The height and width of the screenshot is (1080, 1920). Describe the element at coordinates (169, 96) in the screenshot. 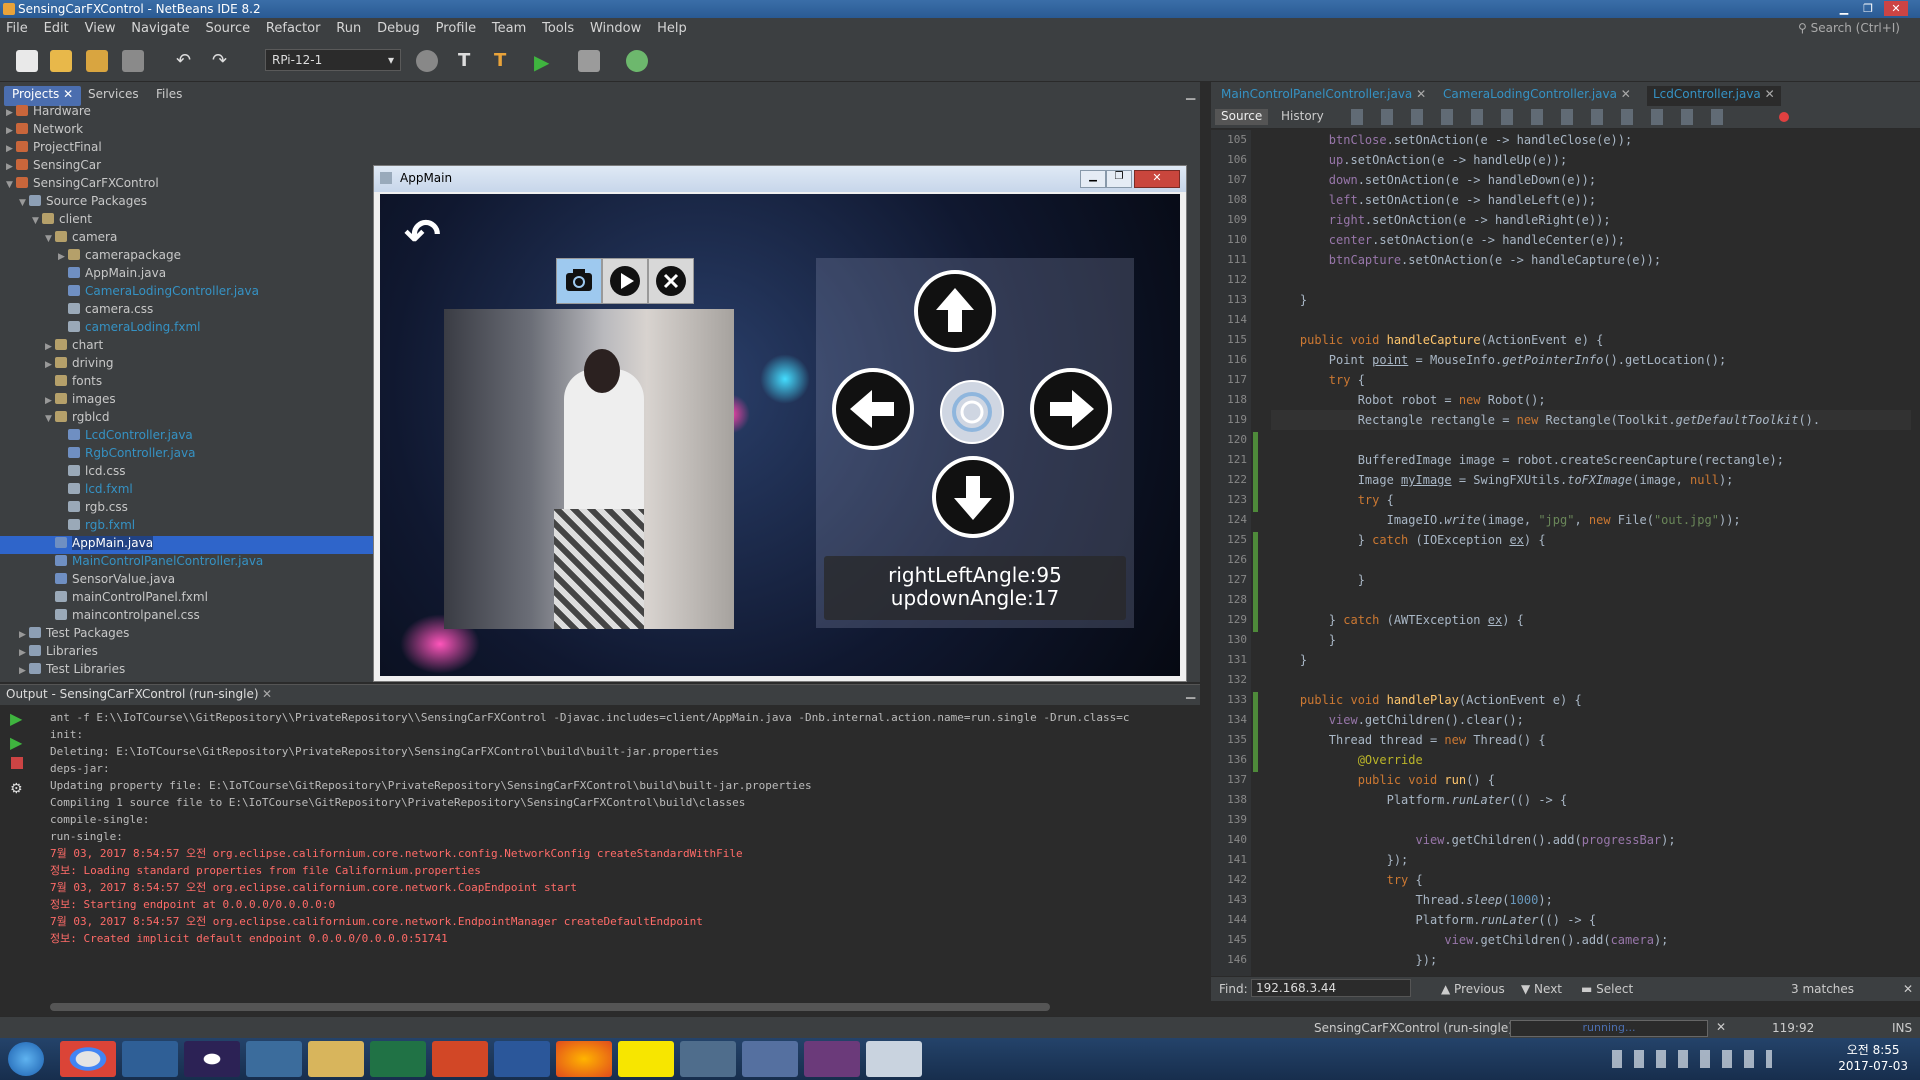

I see `tab-files: Files` at that location.